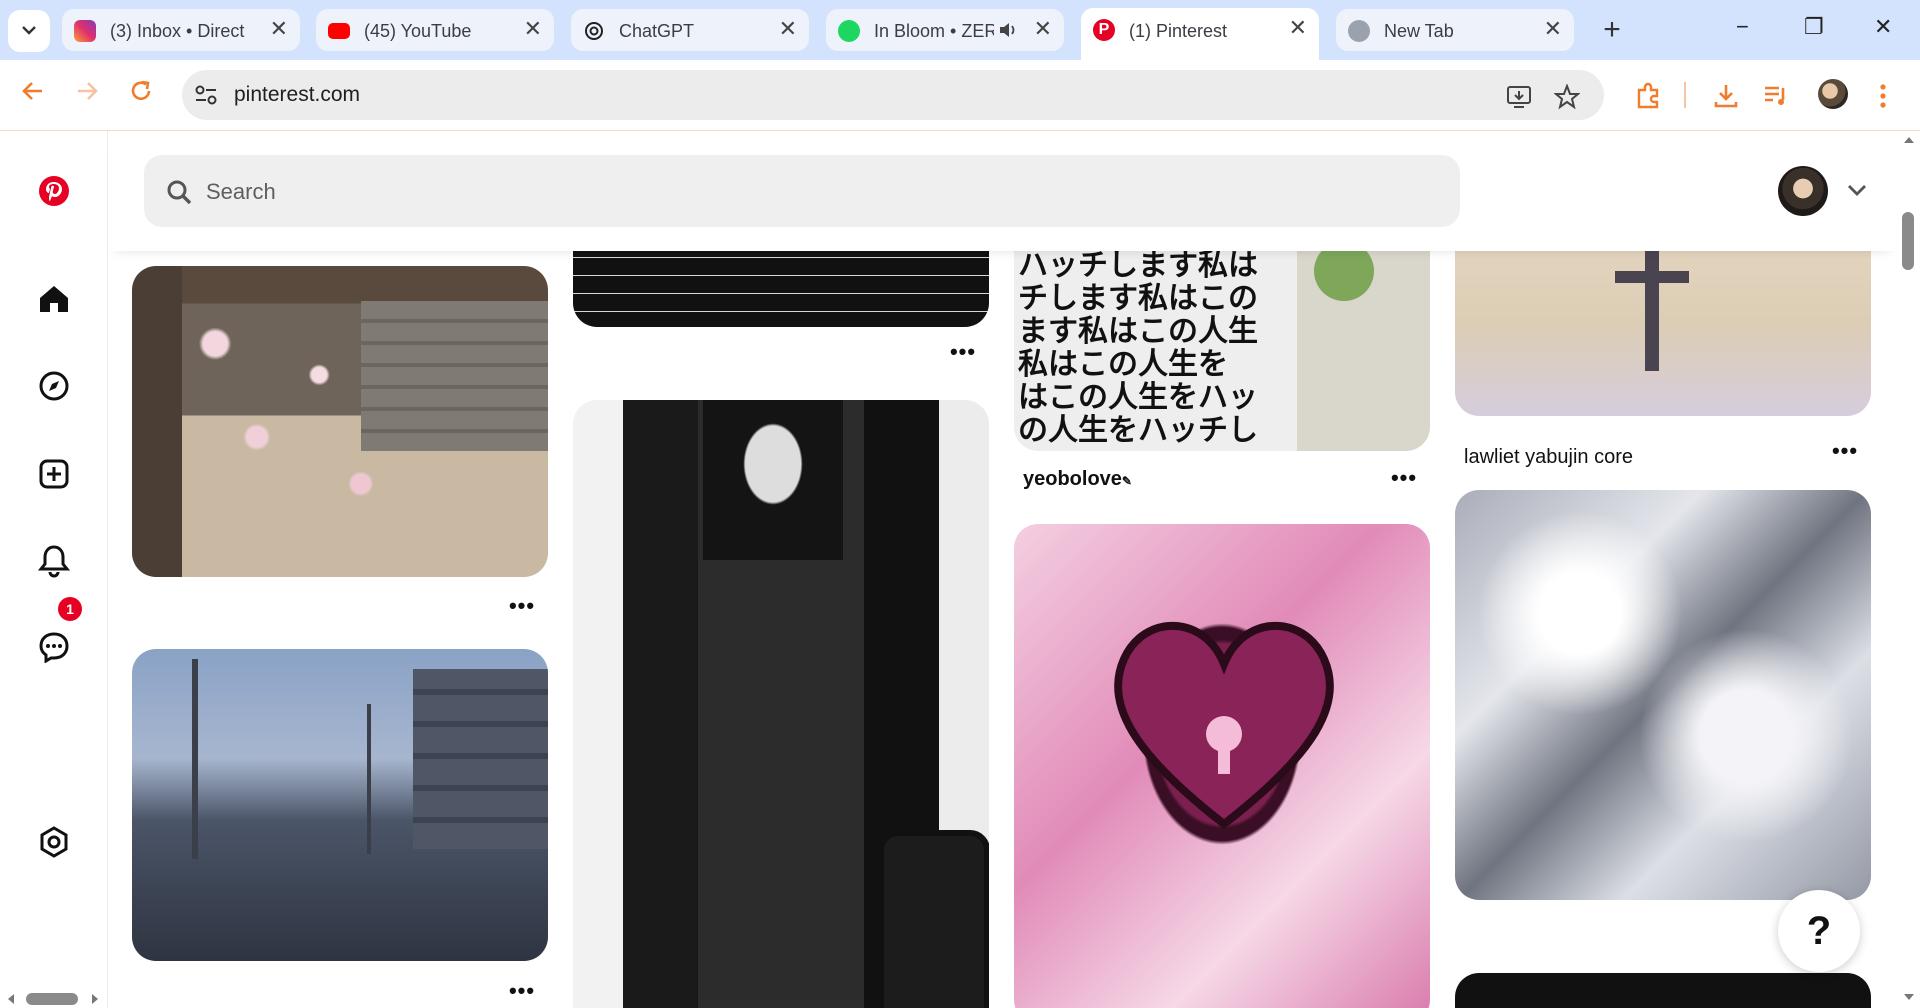 This screenshot has width=1920, height=1008. I want to click on avatar, so click(1803, 191).